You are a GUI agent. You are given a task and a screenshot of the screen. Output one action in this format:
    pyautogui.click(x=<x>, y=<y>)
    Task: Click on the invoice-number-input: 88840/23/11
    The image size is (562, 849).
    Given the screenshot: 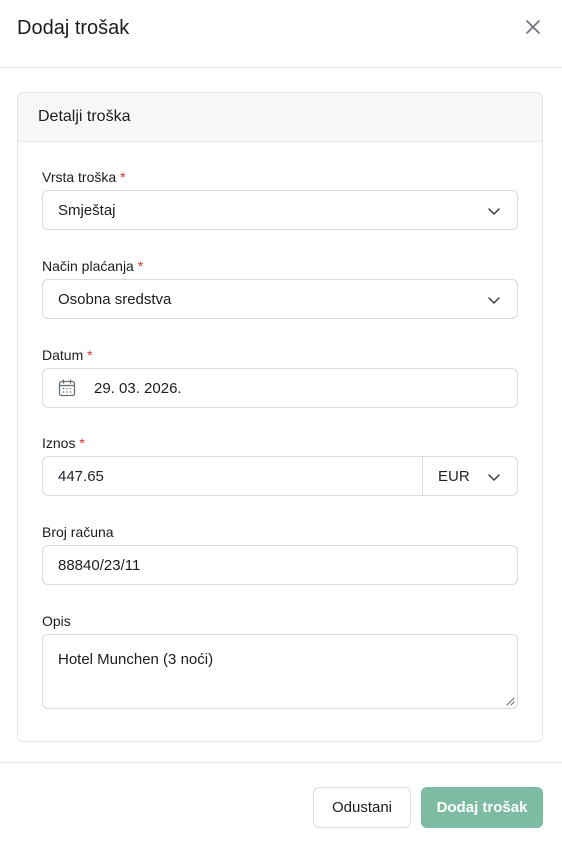 What is the action you would take?
    pyautogui.click(x=280, y=565)
    